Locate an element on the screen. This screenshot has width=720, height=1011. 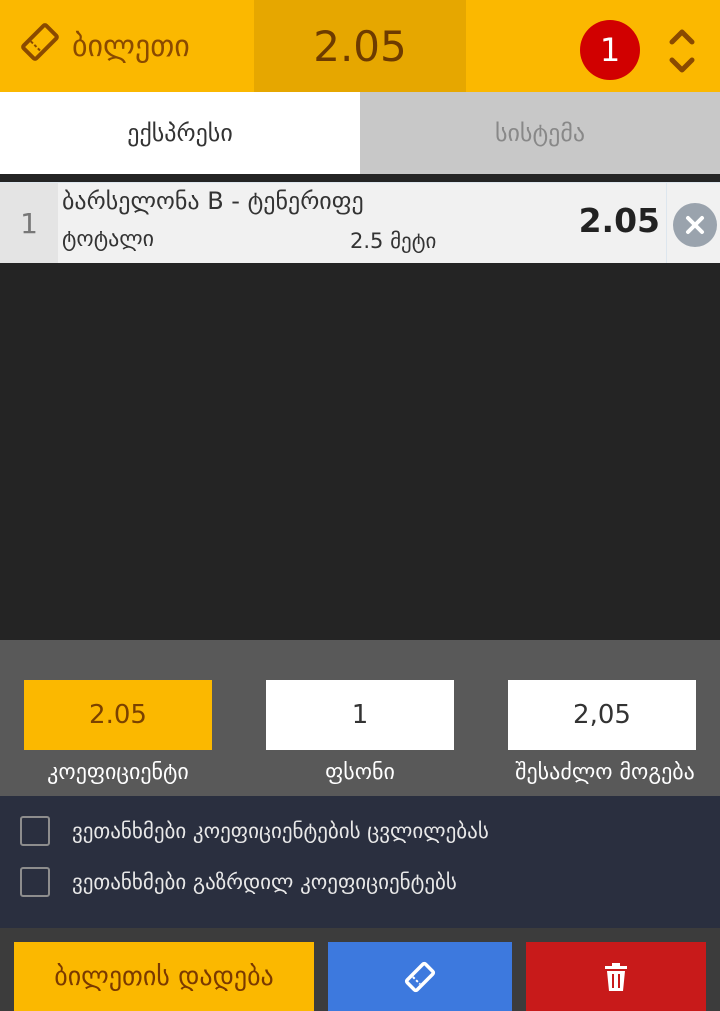
tab-system: სისტემა is located at coordinates (540, 133).